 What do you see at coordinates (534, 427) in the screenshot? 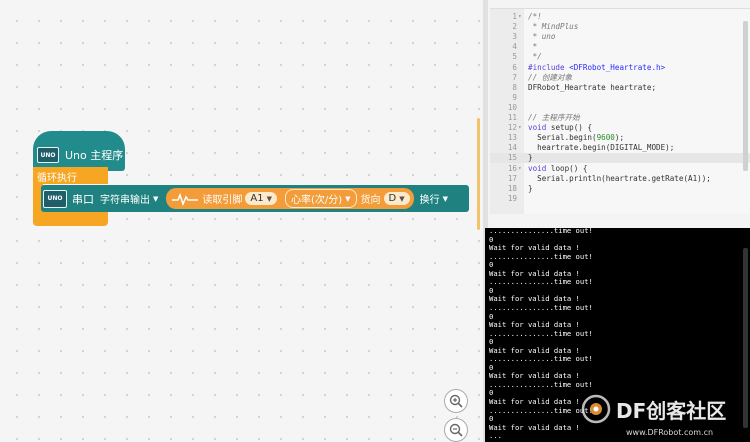
I see `monitor-output-line: Wait for valid data !` at bounding box center [534, 427].